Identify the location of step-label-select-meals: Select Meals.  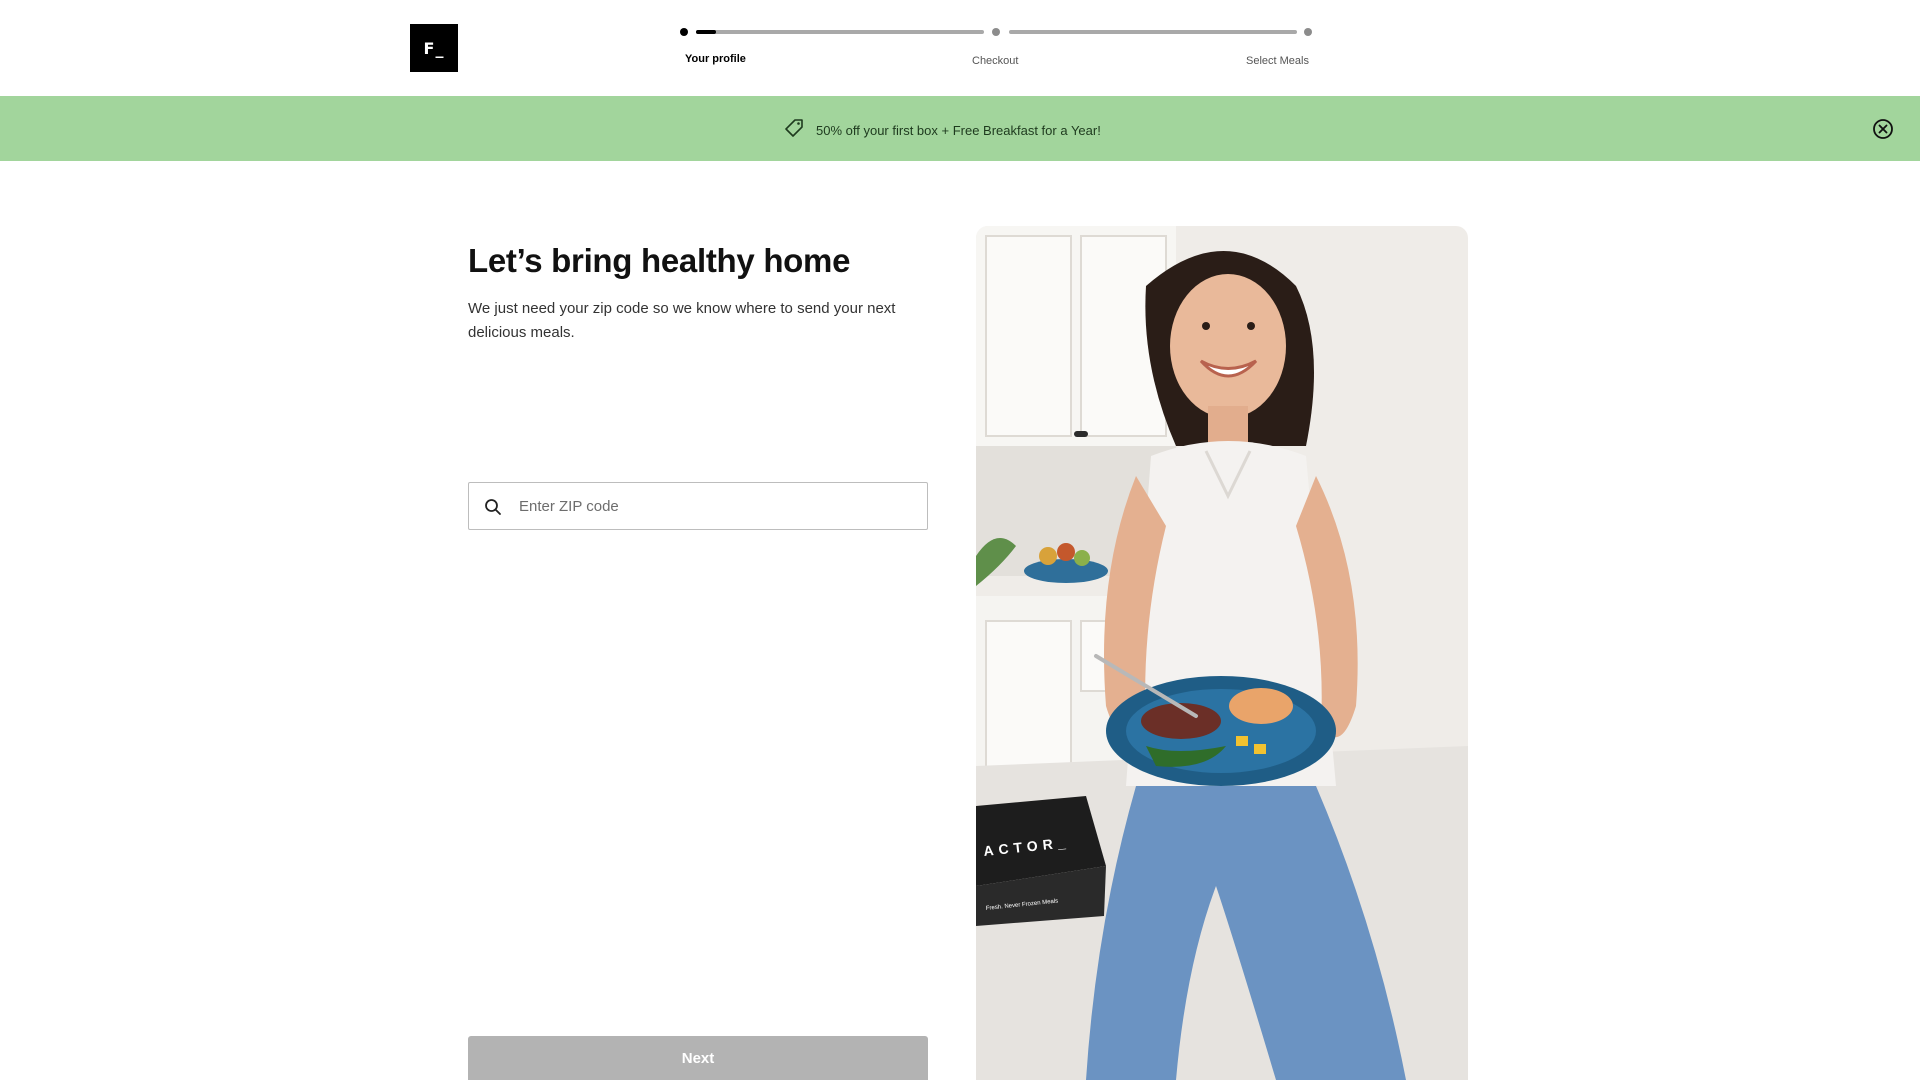
(1277, 61).